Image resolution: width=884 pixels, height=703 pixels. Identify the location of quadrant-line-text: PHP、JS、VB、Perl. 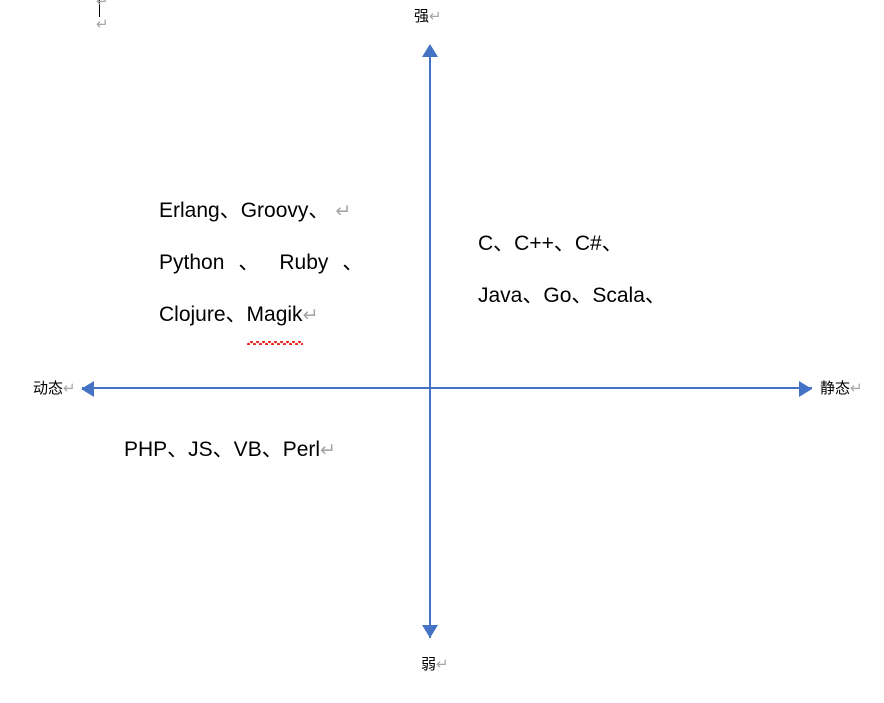
(222, 449).